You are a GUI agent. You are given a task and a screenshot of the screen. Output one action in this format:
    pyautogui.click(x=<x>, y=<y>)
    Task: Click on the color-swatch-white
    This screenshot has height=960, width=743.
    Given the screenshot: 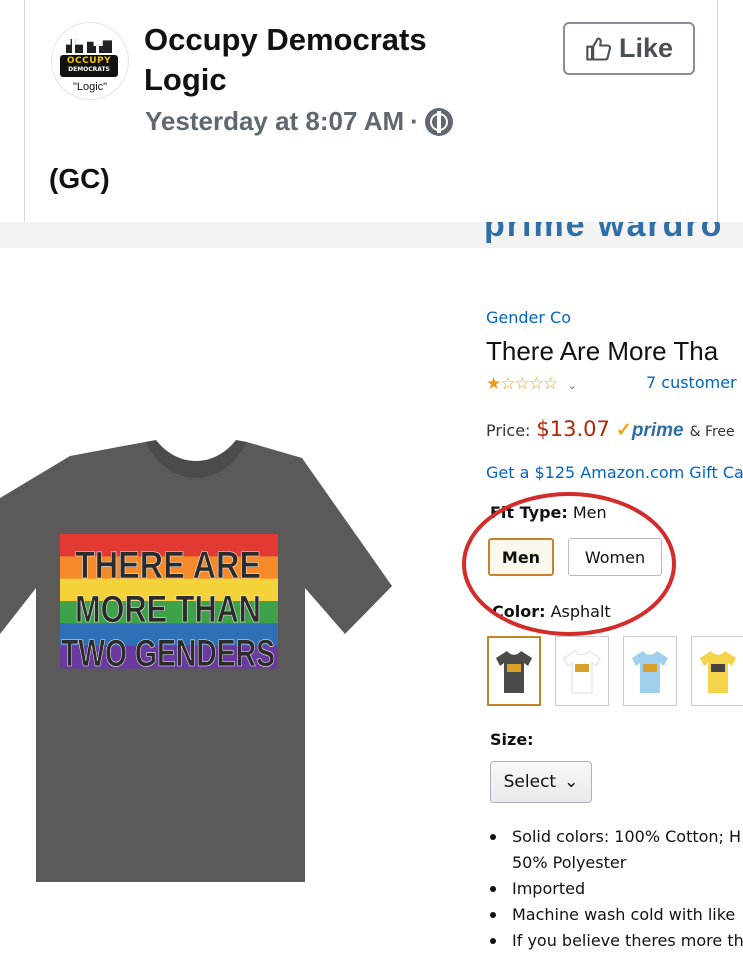 What is the action you would take?
    pyautogui.click(x=582, y=671)
    